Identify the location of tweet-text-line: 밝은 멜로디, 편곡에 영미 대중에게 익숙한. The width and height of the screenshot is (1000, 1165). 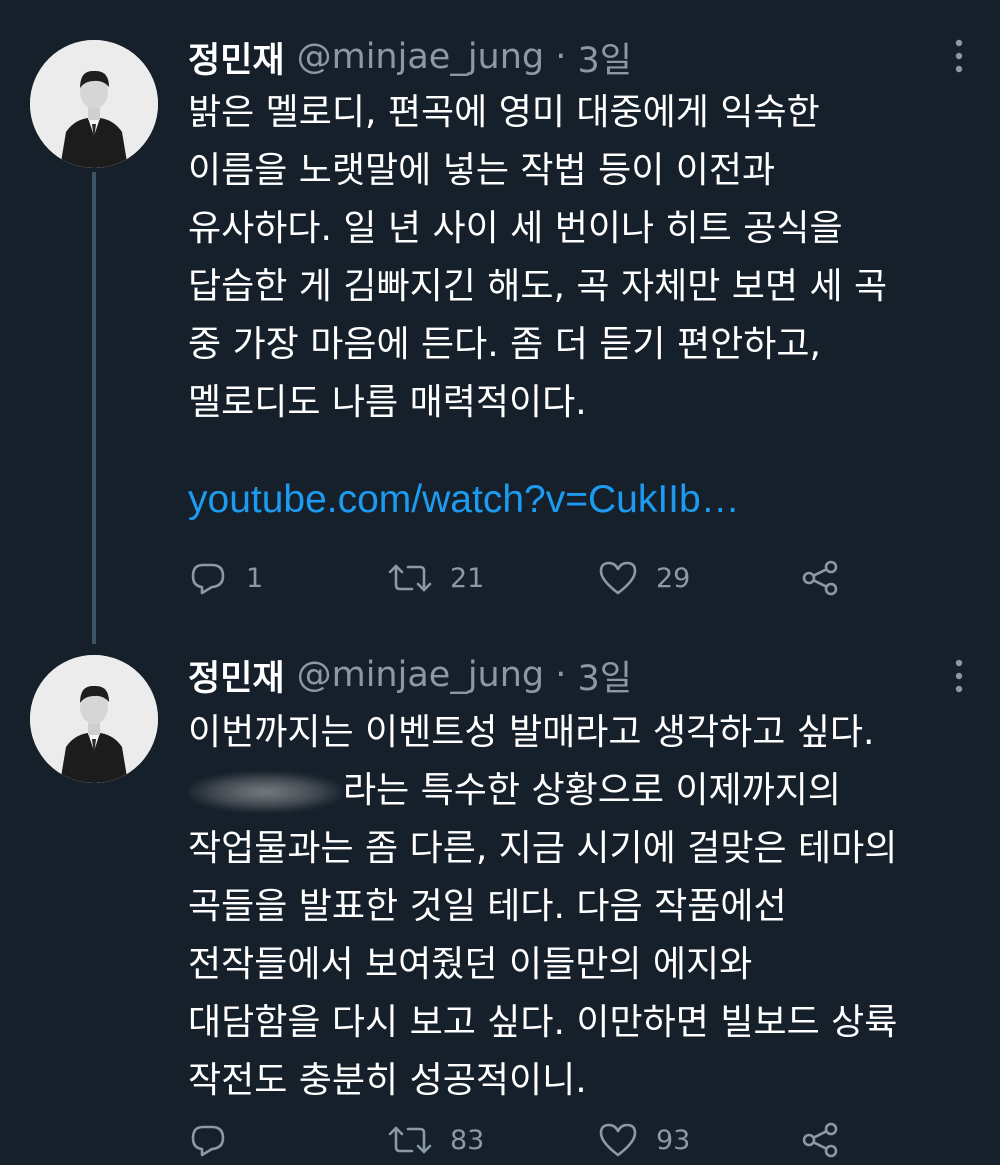
(504, 112).